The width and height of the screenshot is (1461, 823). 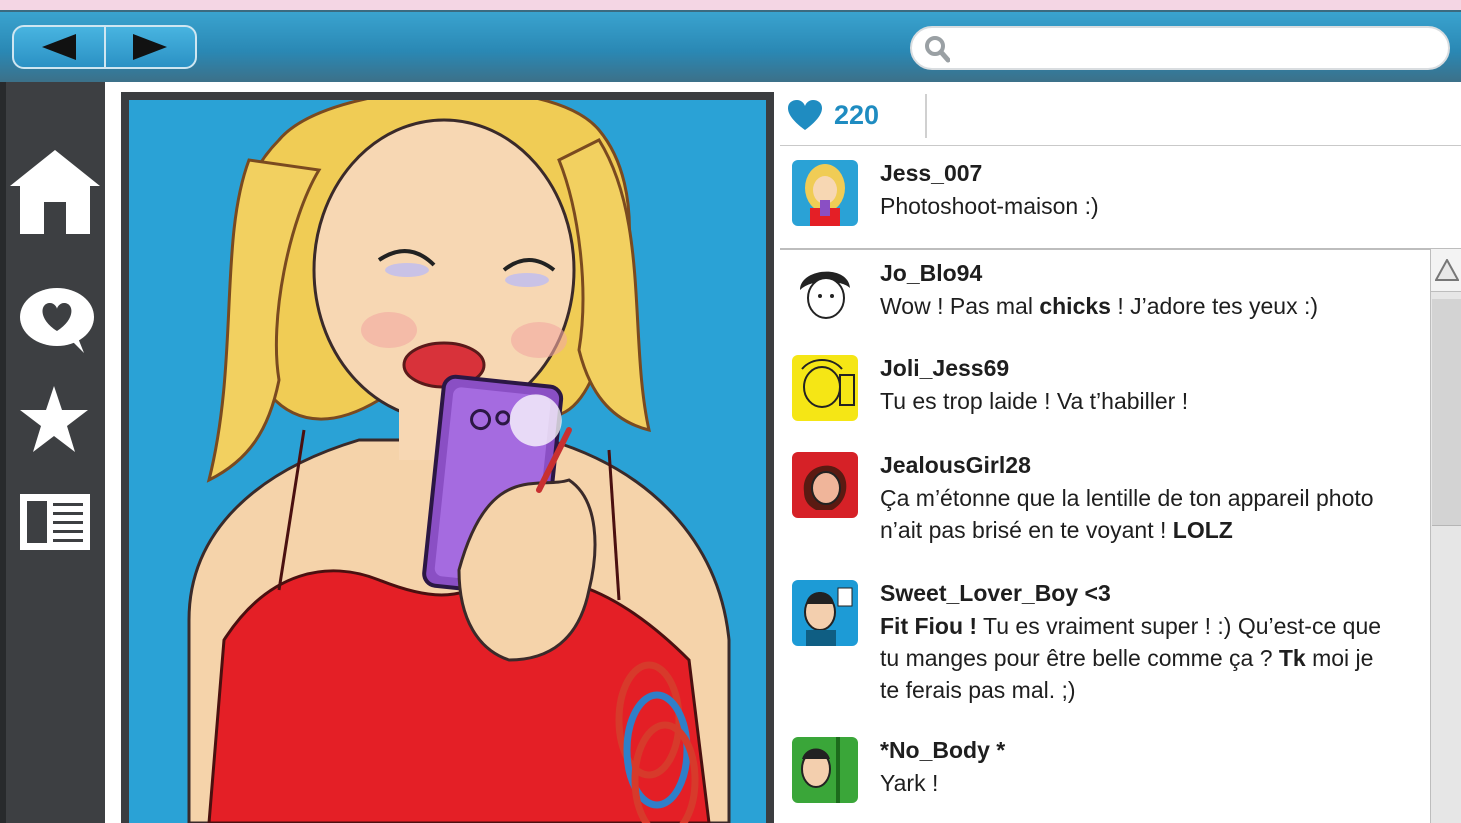 I want to click on post-caption-text: Photoshoot-maison :), so click(x=989, y=206).